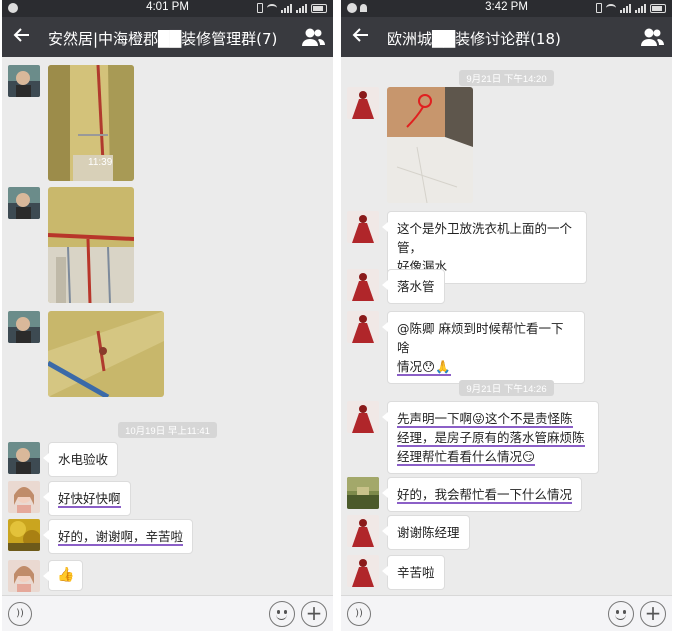 The height and width of the screenshot is (631, 674). I want to click on message-text: 好的，谢谢啊，辛苦啦, so click(121, 537).